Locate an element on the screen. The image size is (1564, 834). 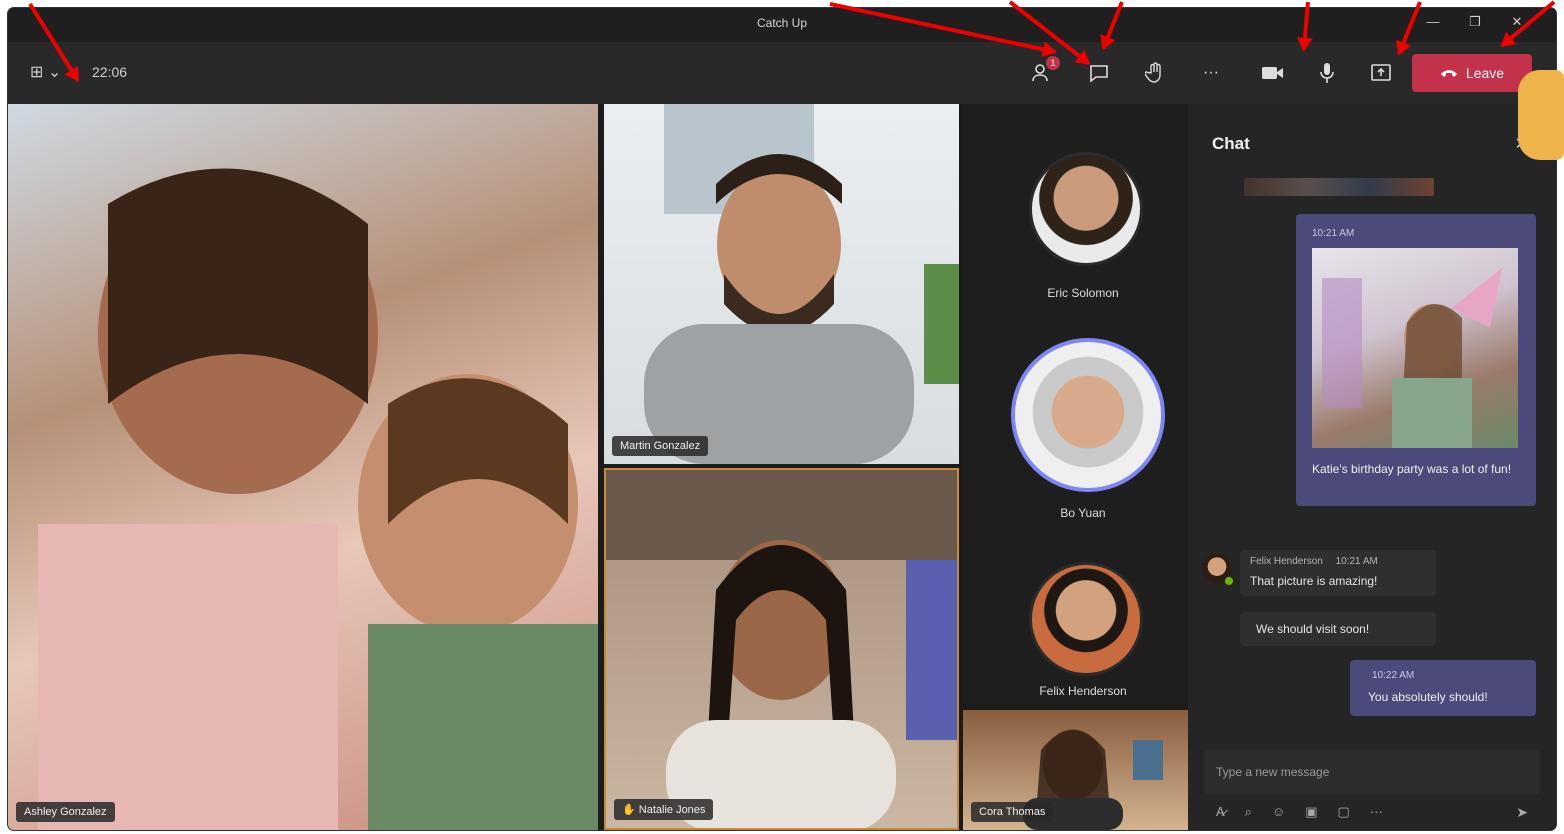
roster-name: Bo Yuan is located at coordinates (1083, 513).